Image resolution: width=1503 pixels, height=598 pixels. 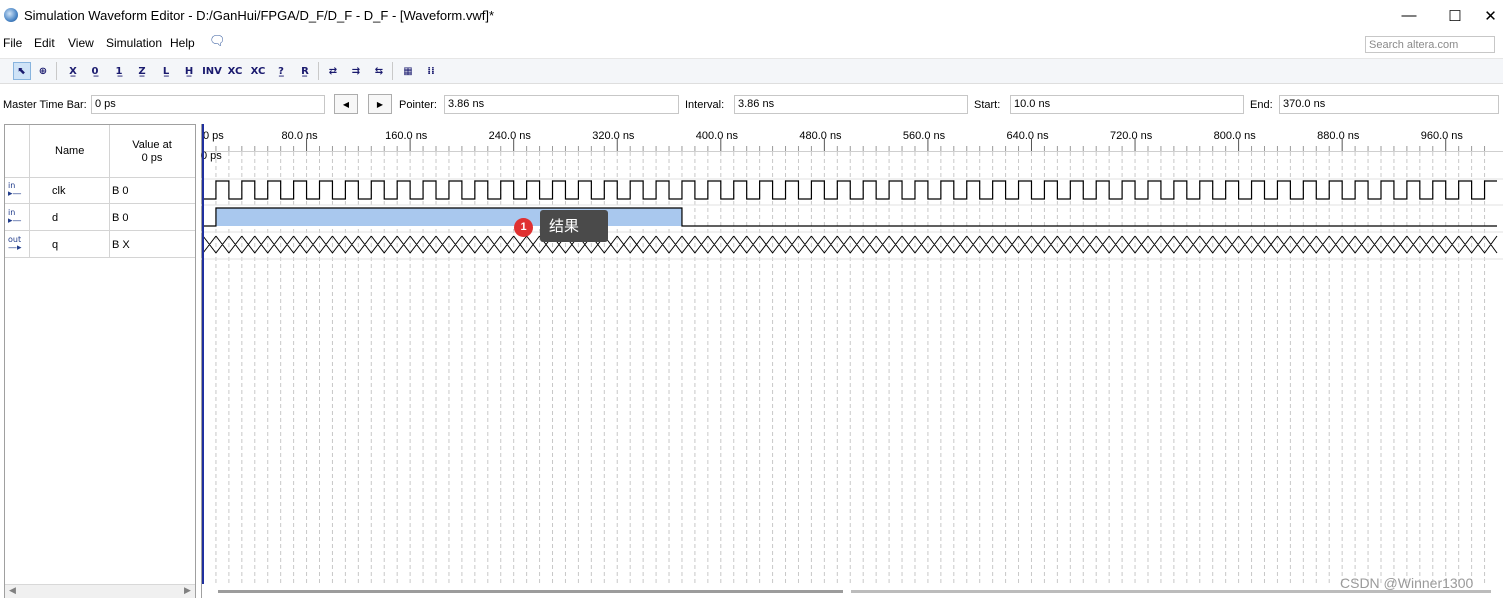 I want to click on waveform-scrollbar-thumb, so click(x=530, y=591).